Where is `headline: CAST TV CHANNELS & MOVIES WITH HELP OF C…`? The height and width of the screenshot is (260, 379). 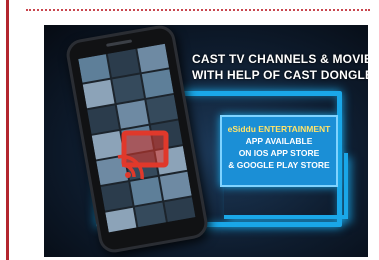
headline: CAST TV CHANNELS & MOVIES WITH HELP OF C… is located at coordinates (280, 67).